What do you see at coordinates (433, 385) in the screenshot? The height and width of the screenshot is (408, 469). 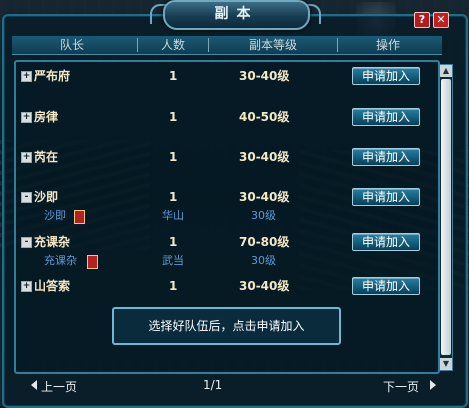 I see `next-page-arrow-icon` at bounding box center [433, 385].